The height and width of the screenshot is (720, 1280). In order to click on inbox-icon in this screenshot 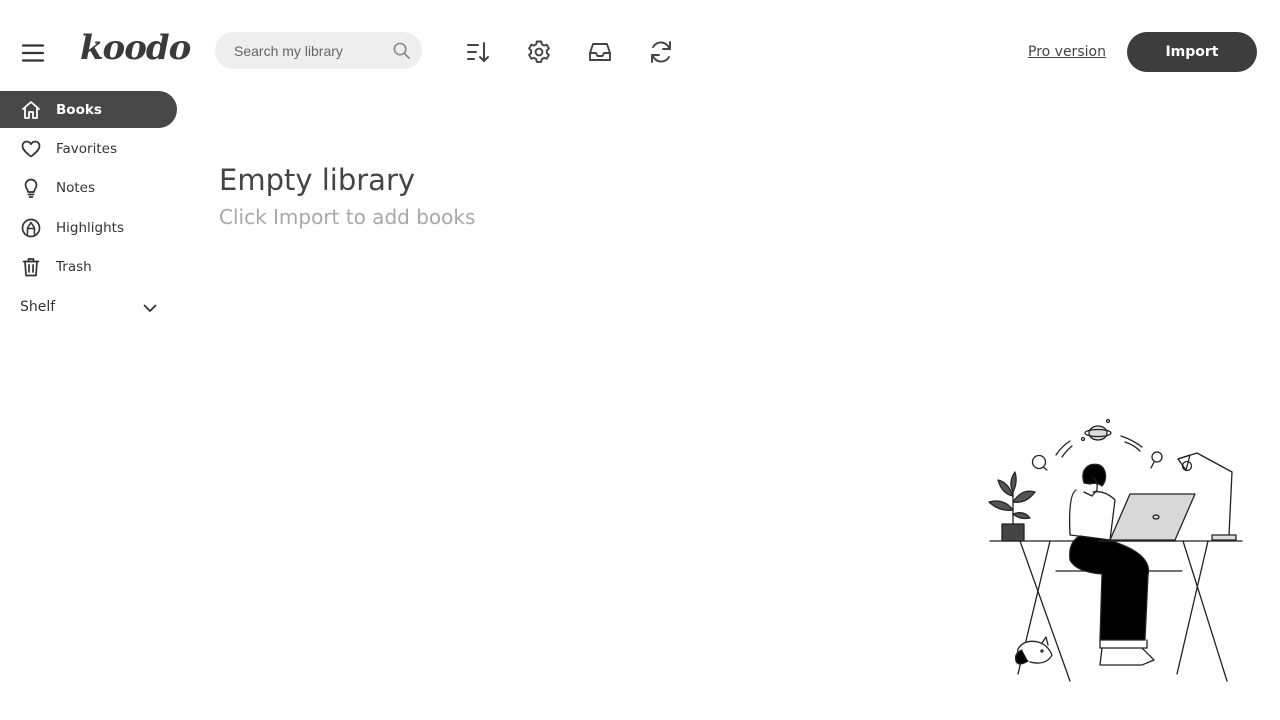, I will do `click(600, 52)`.